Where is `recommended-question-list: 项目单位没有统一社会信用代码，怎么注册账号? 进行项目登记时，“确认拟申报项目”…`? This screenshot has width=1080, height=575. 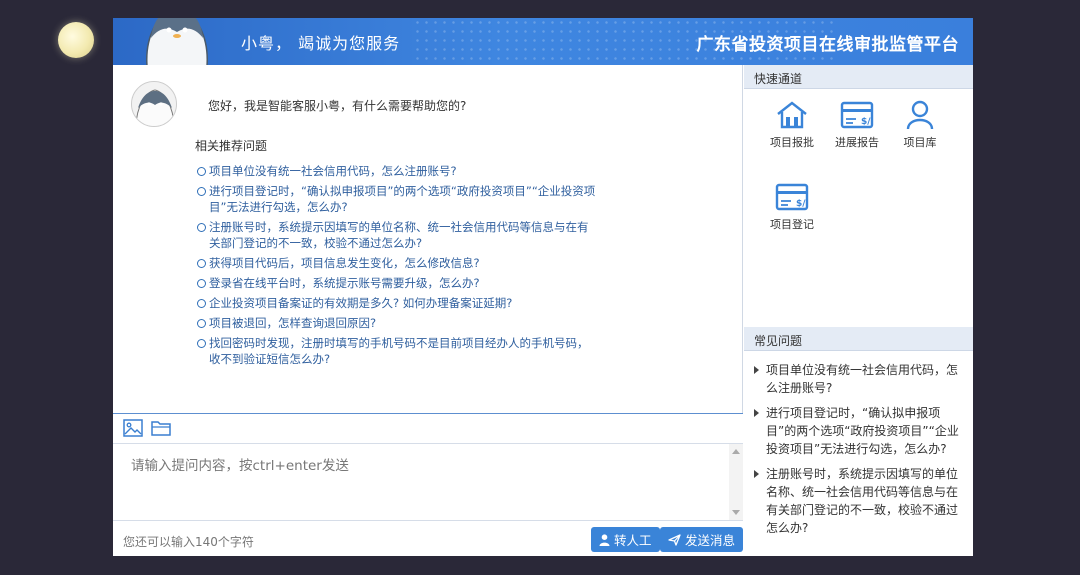 recommended-question-list: 项目单位没有统一社会信用代码，怎么注册账号? 进行项目登记时，“确认拟申报项目”… is located at coordinates (397, 267).